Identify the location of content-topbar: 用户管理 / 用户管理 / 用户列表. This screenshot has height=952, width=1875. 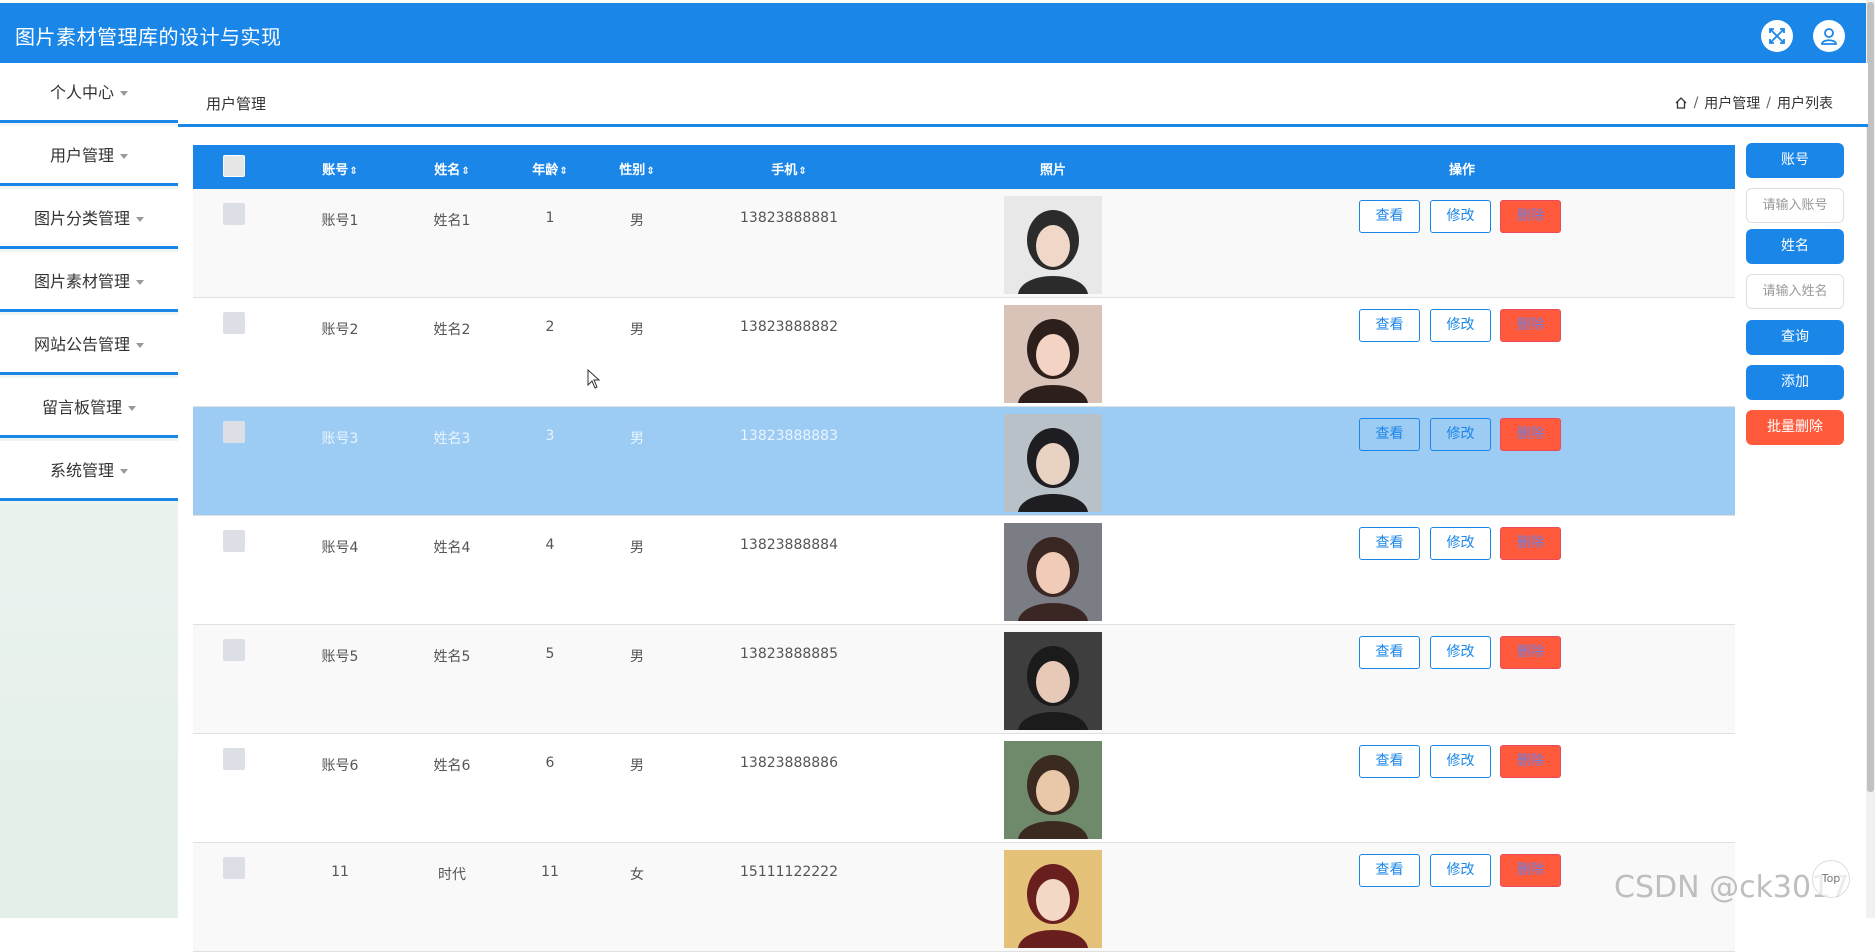
(1023, 95).